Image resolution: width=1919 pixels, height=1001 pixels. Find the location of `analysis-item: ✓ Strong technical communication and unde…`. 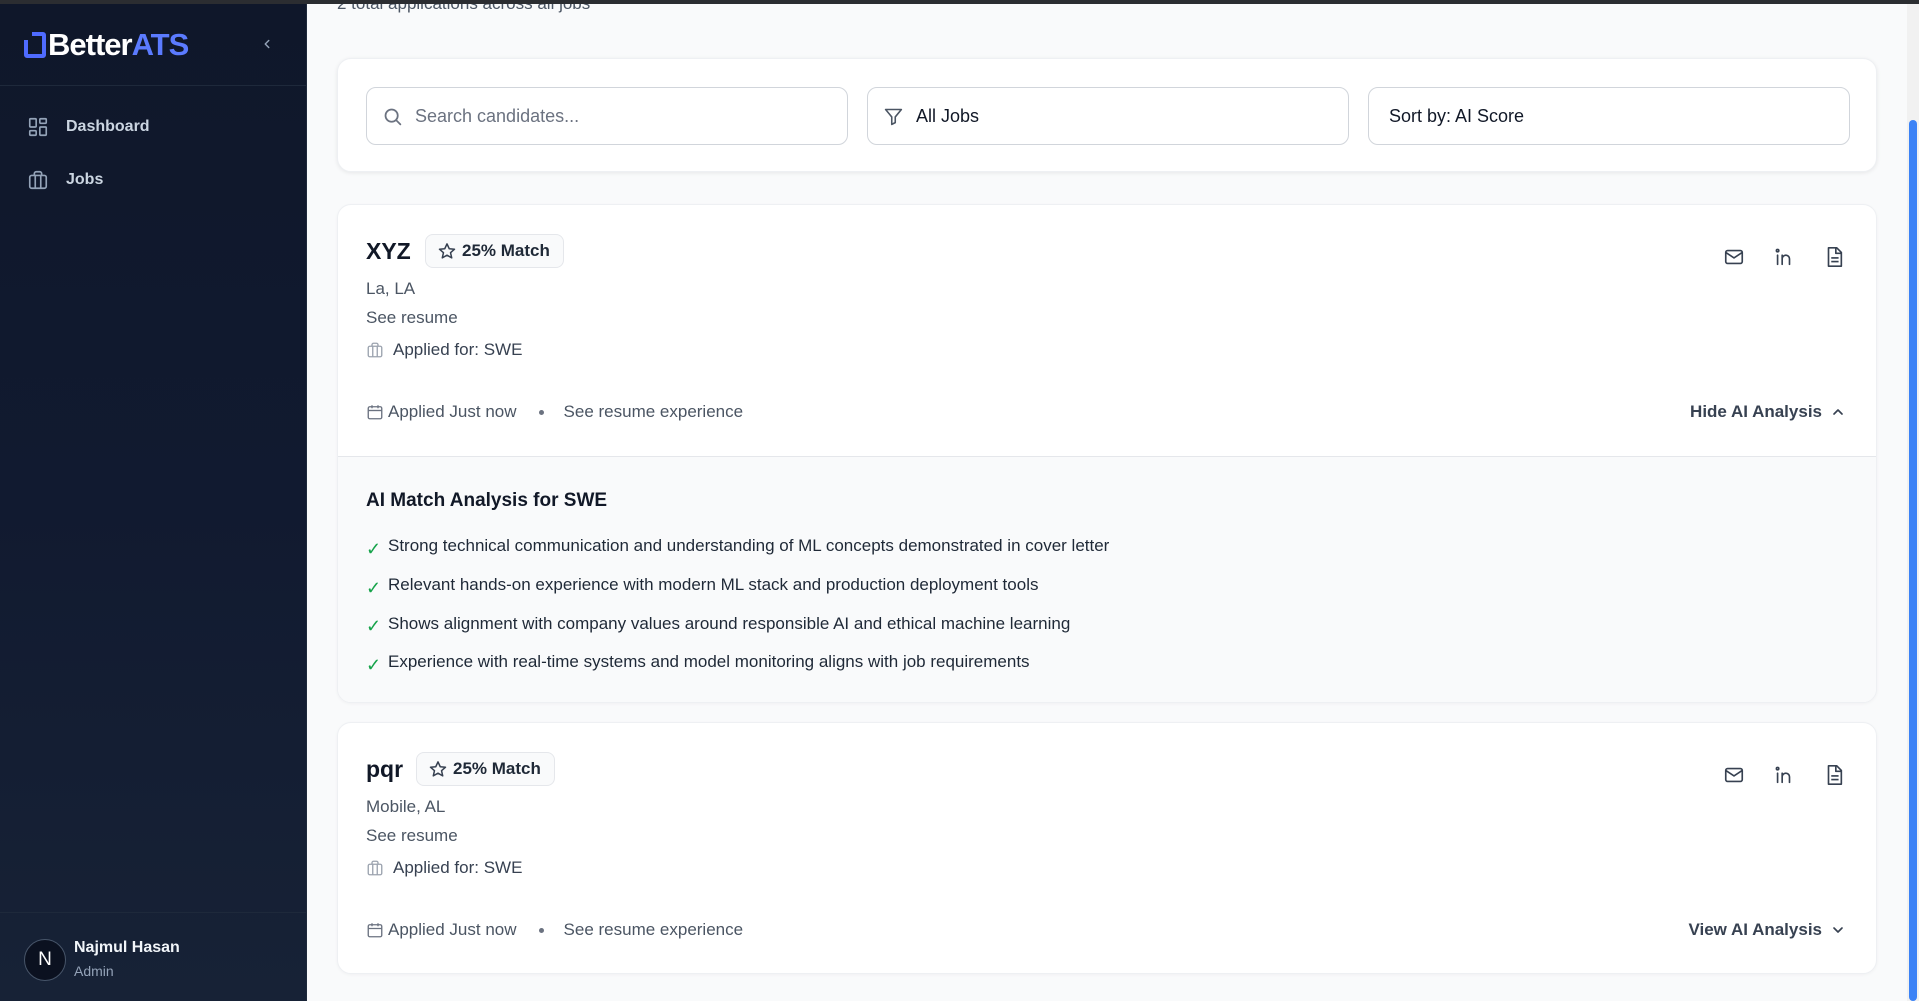

analysis-item: ✓ Strong technical communication and unde… is located at coordinates (738, 547).